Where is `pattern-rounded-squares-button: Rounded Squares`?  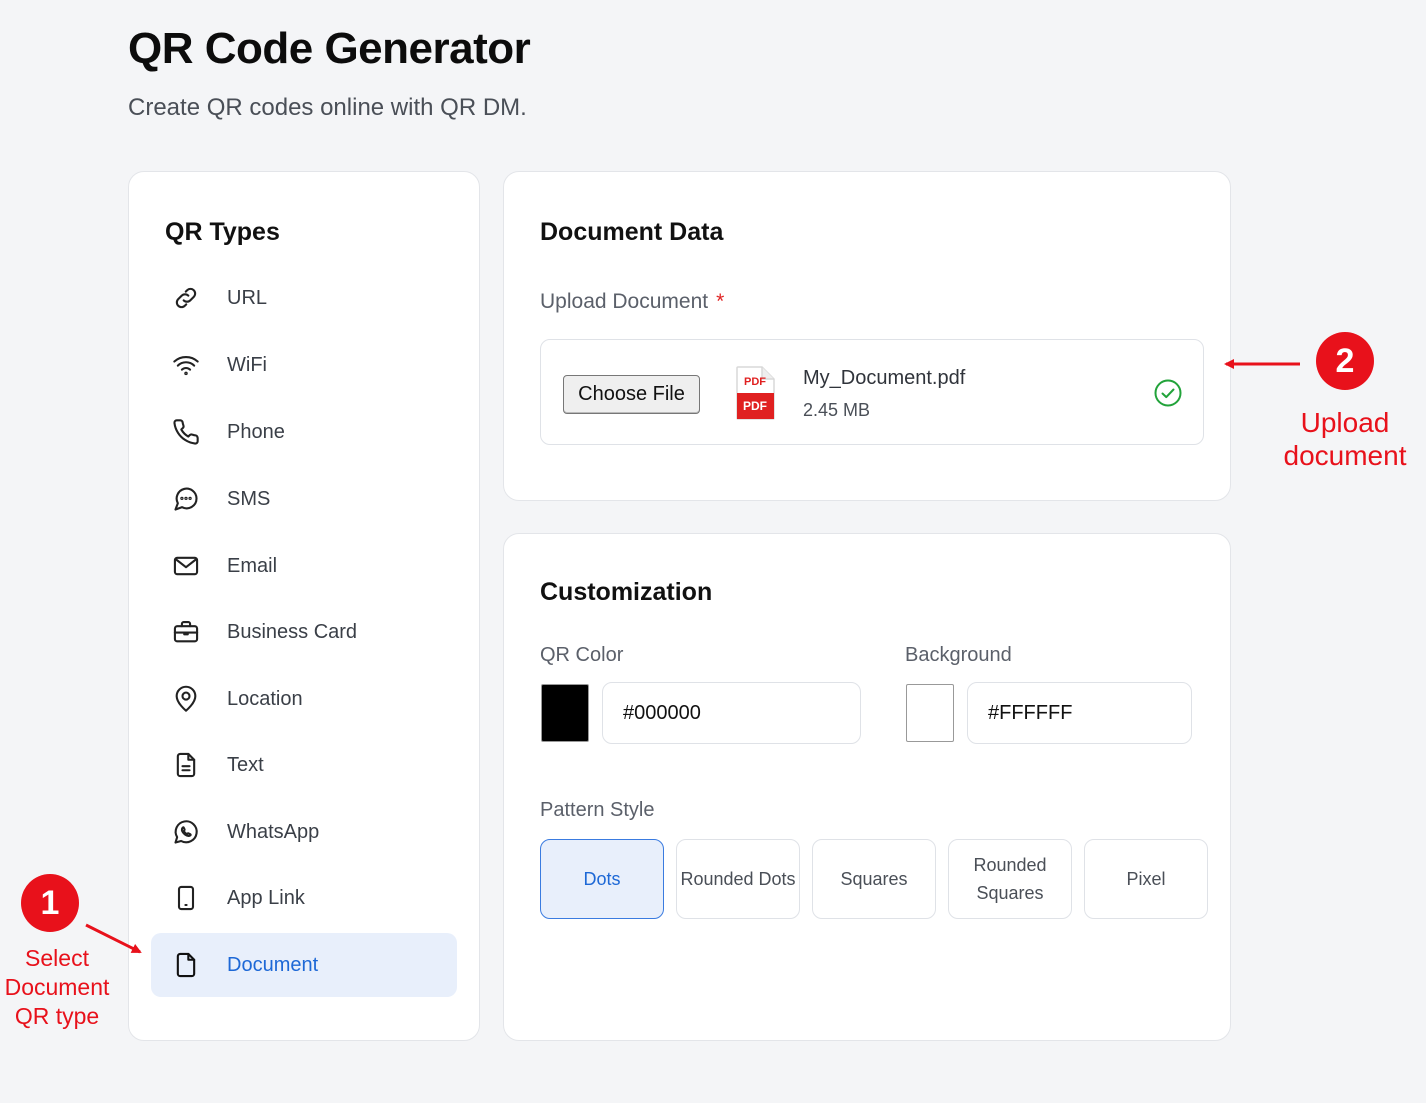
pattern-rounded-squares-button: Rounded Squares is located at coordinates (1010, 879).